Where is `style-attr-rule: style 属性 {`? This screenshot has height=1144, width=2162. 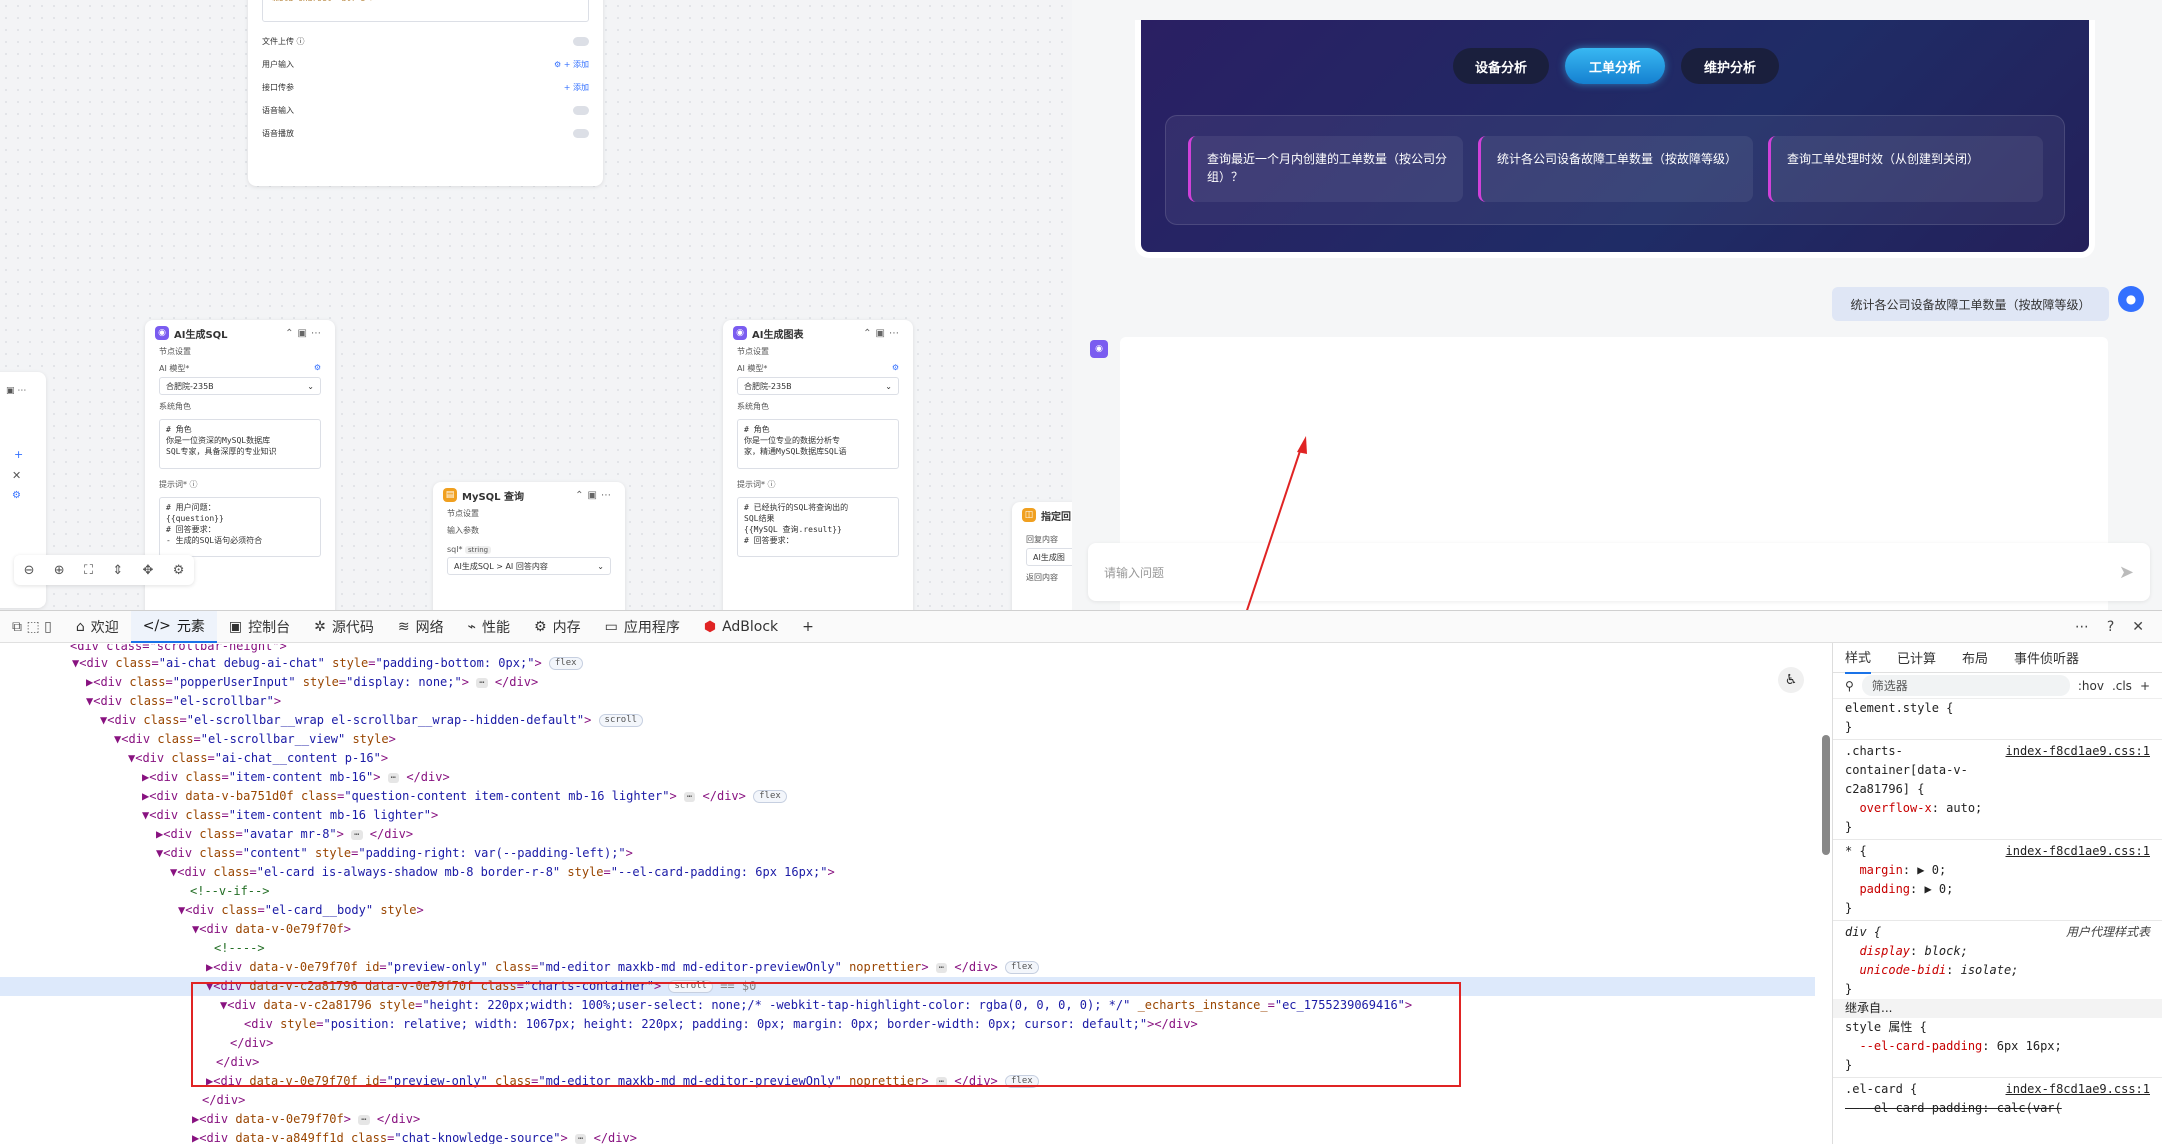 style-attr-rule: style 属性 { is located at coordinates (1886, 1027).